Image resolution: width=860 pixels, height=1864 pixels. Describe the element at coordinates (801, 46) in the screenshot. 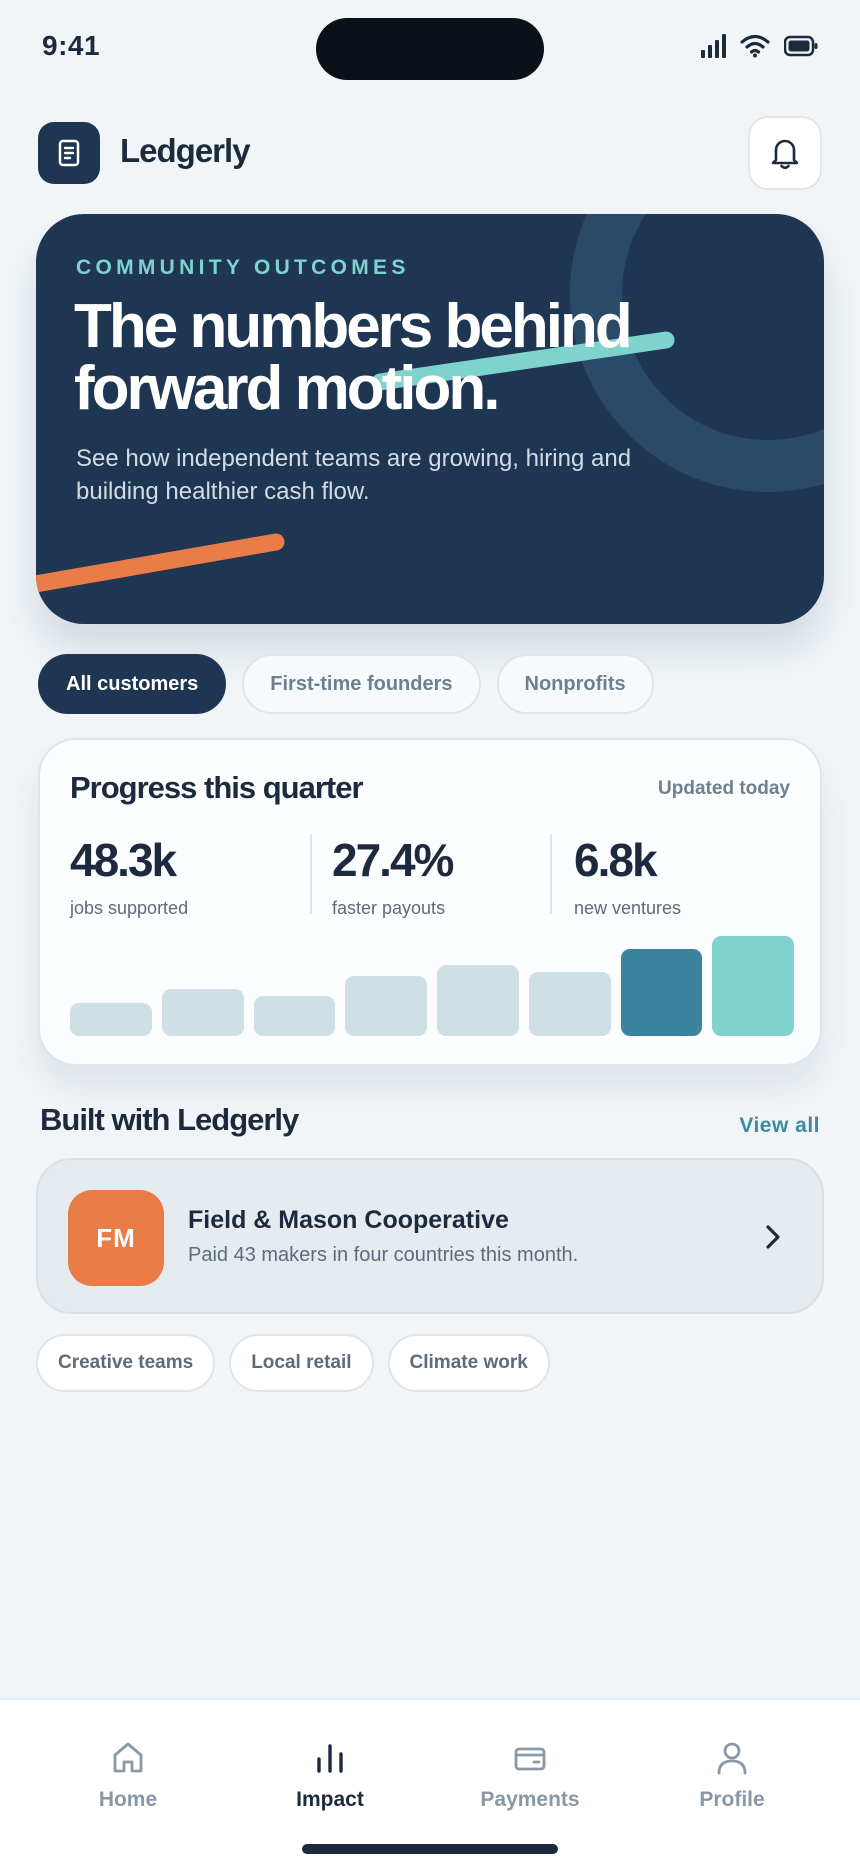

I see `battery-icon` at that location.